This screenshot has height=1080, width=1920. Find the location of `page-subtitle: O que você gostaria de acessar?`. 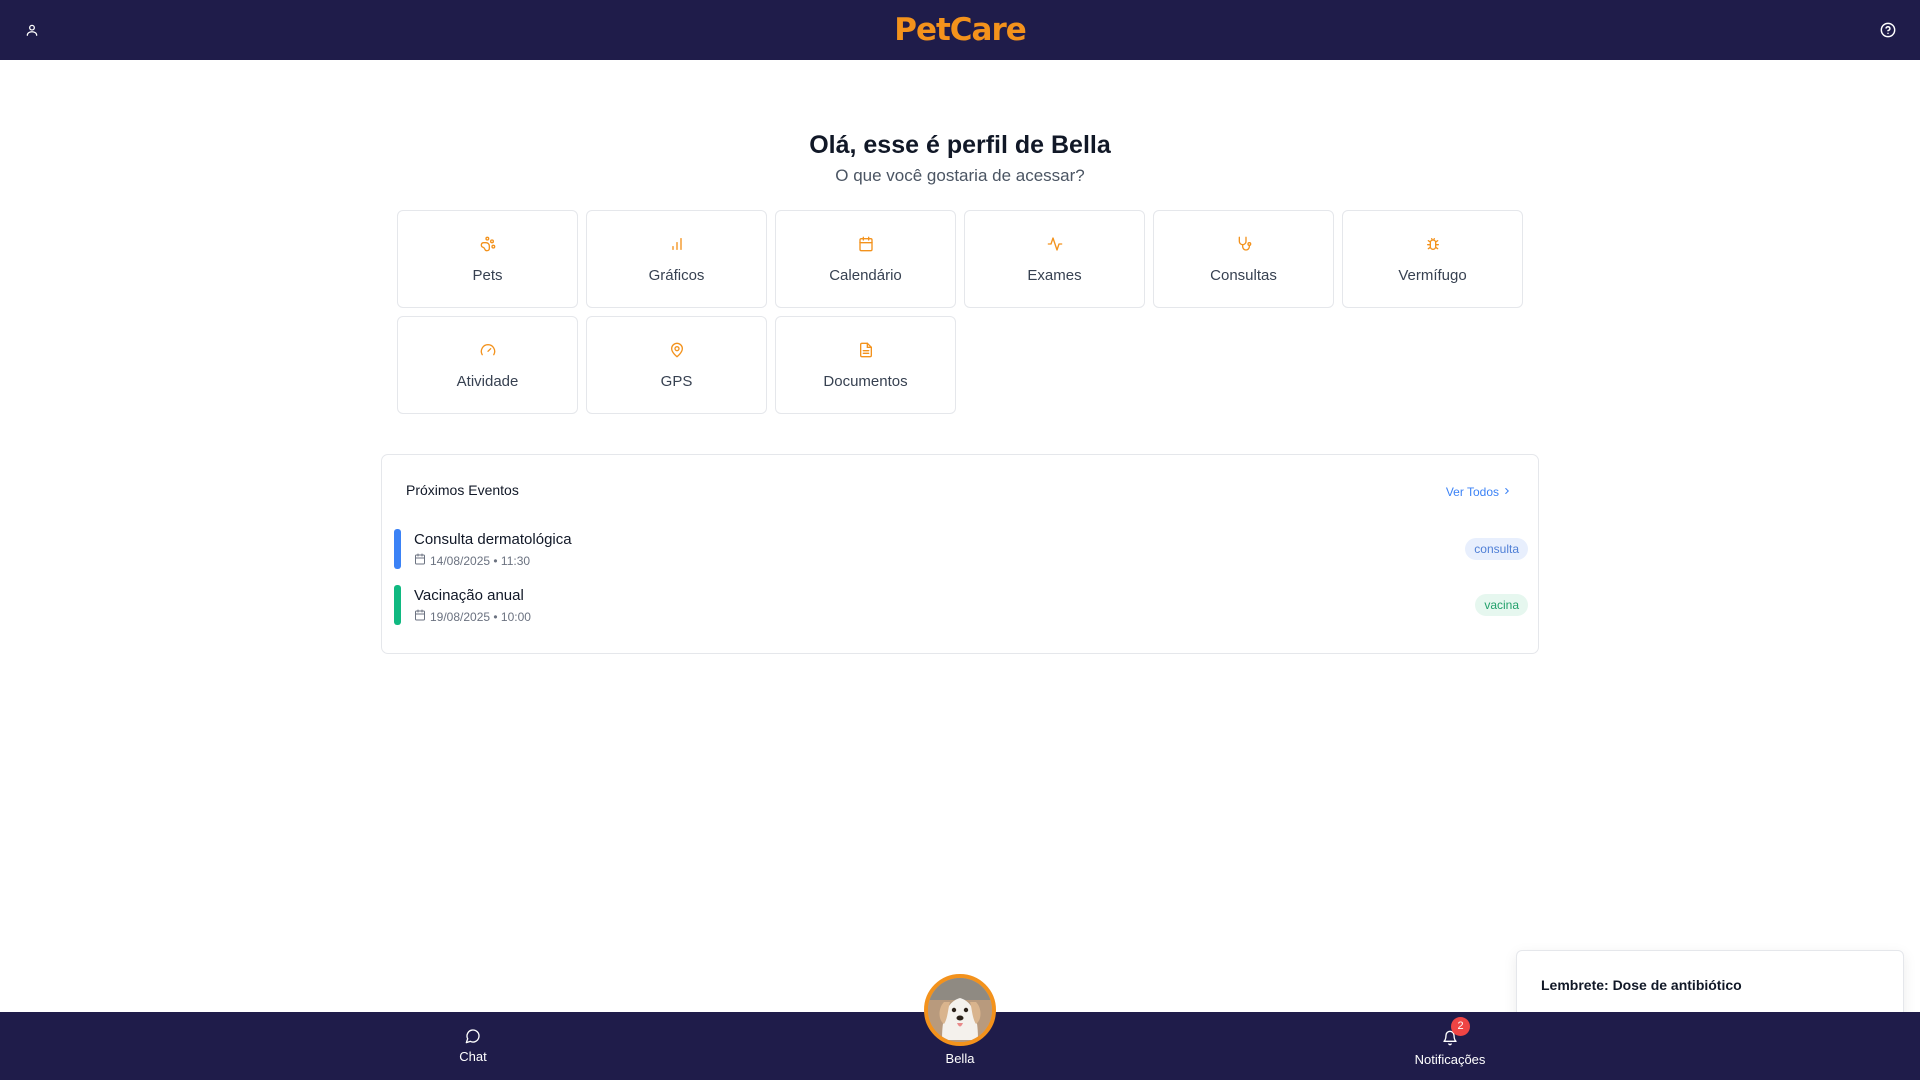

page-subtitle: O que você gostaria de acessar? is located at coordinates (960, 175).